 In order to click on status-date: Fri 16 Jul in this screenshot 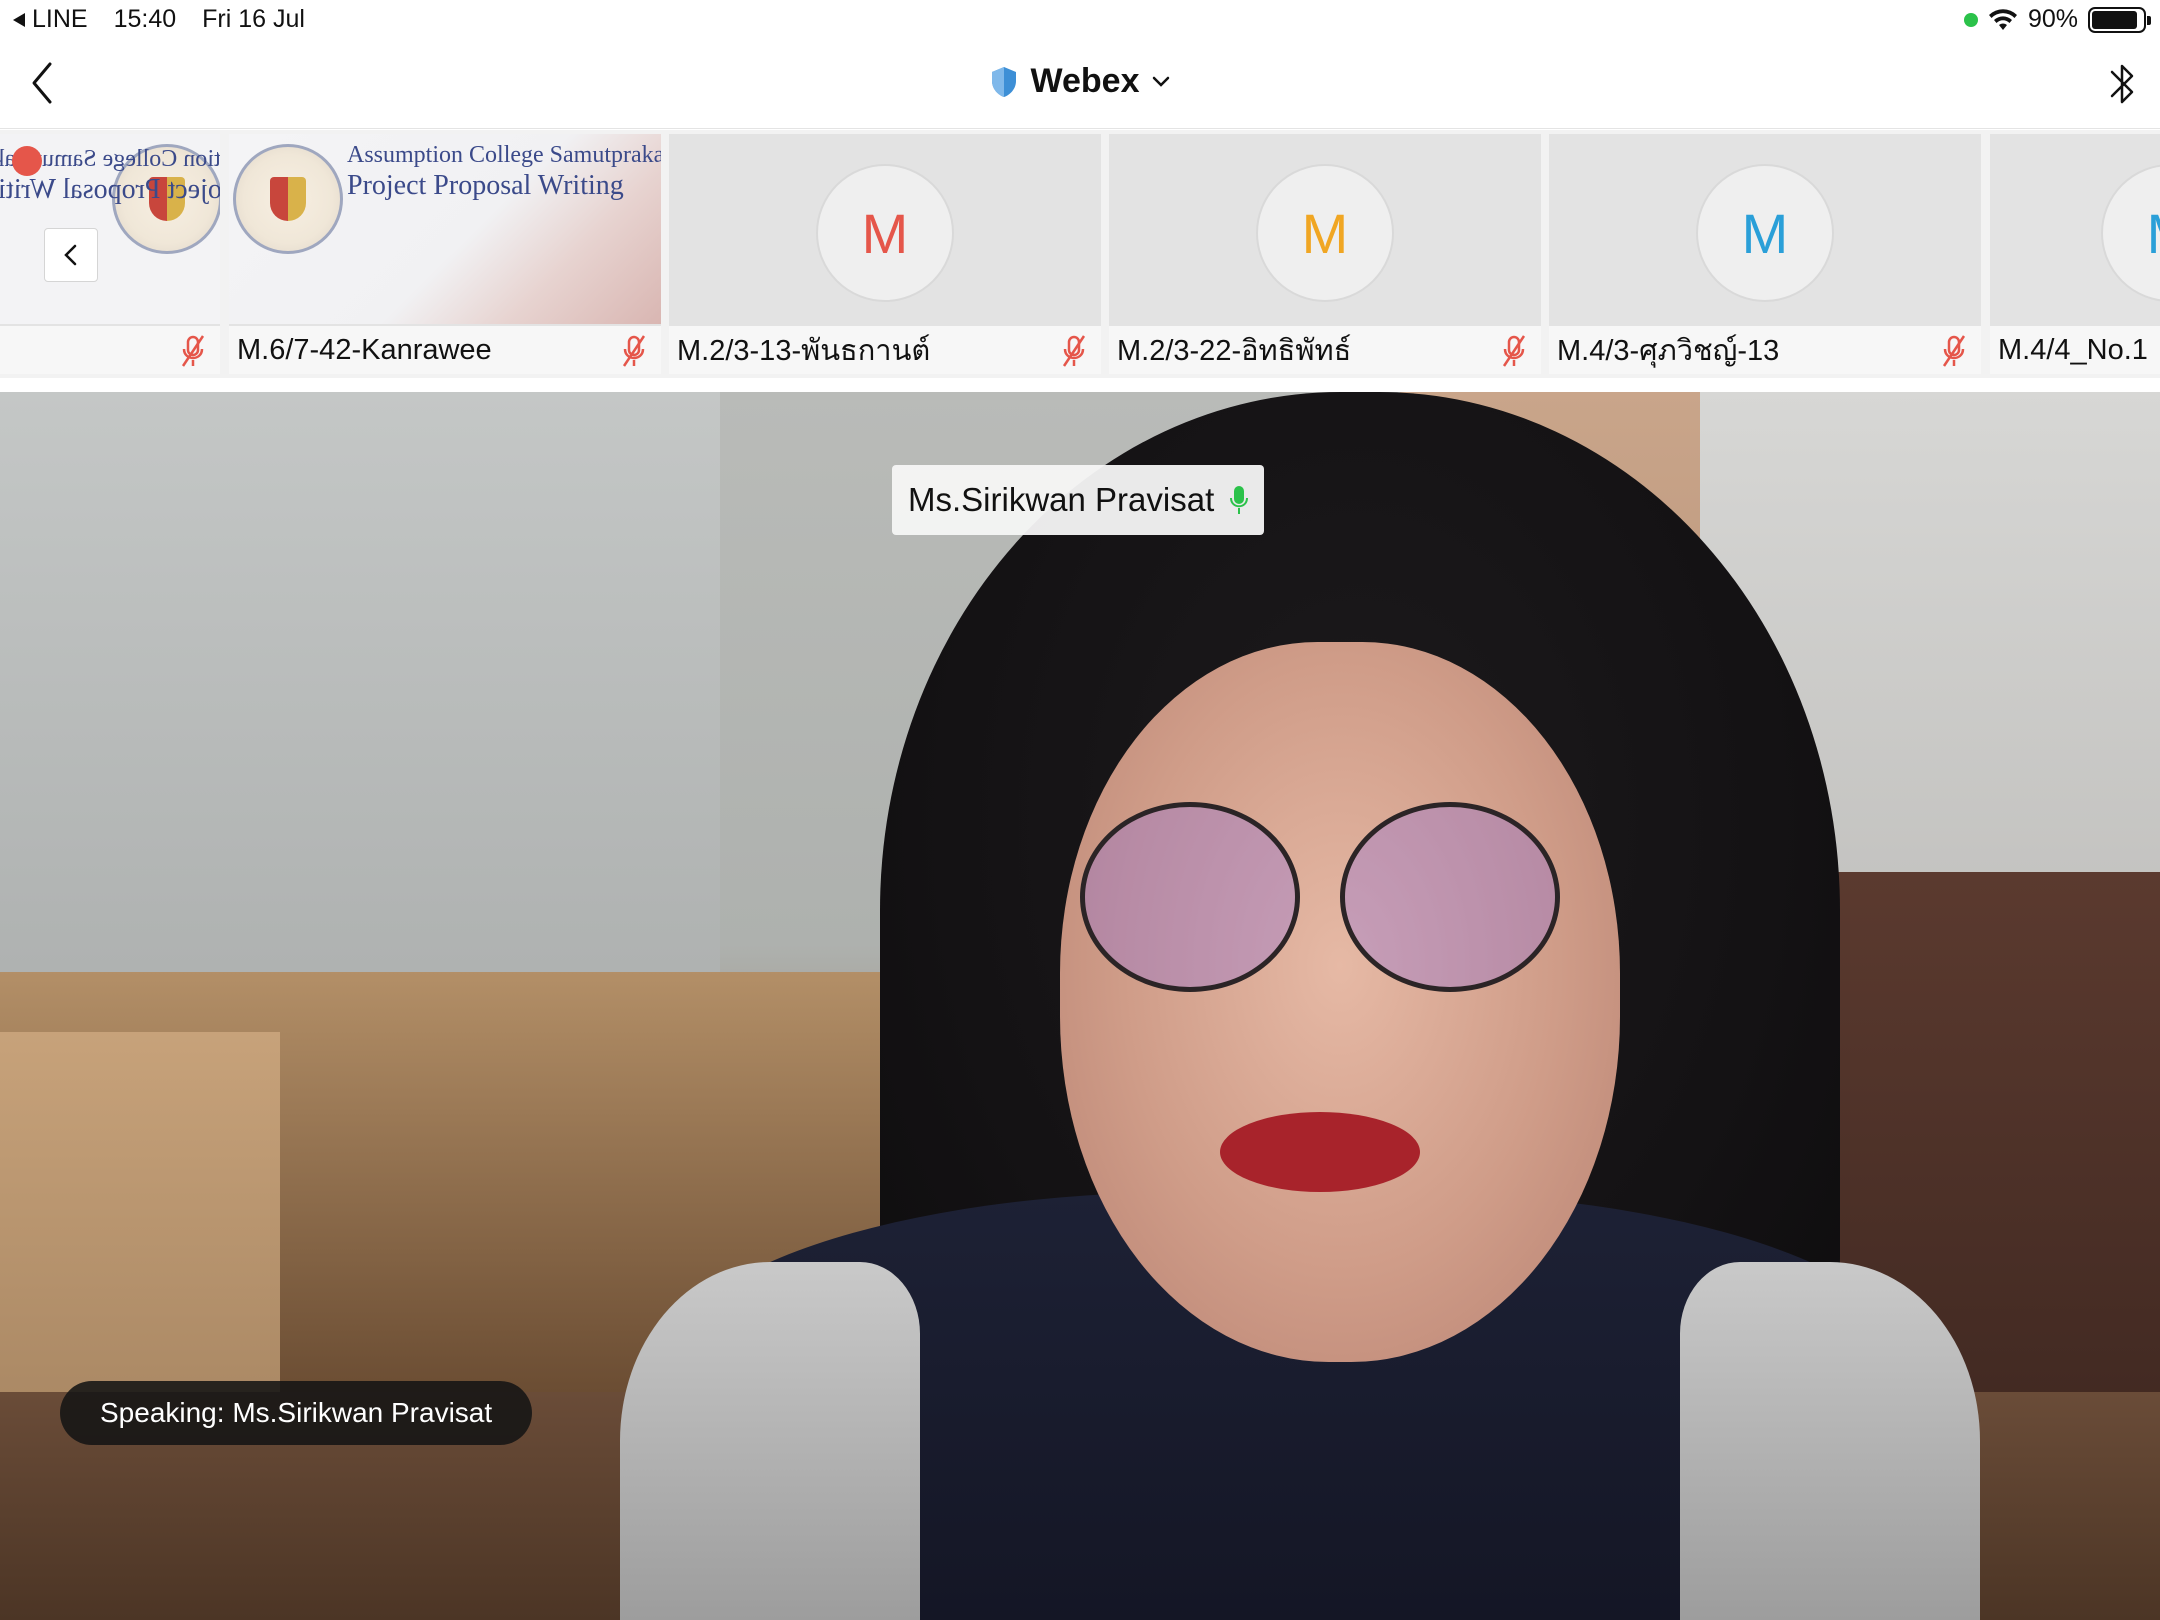, I will do `click(253, 19)`.